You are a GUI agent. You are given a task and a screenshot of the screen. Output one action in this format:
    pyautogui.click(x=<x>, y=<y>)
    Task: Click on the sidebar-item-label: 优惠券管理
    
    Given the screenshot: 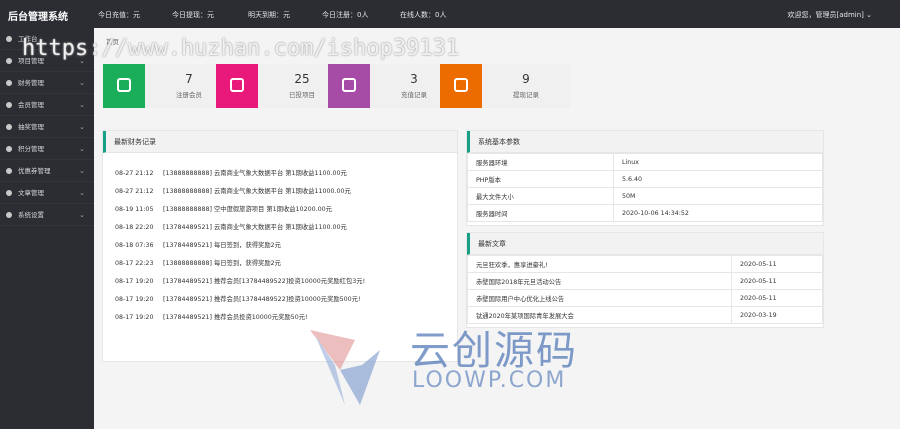 What is the action you would take?
    pyautogui.click(x=34, y=171)
    